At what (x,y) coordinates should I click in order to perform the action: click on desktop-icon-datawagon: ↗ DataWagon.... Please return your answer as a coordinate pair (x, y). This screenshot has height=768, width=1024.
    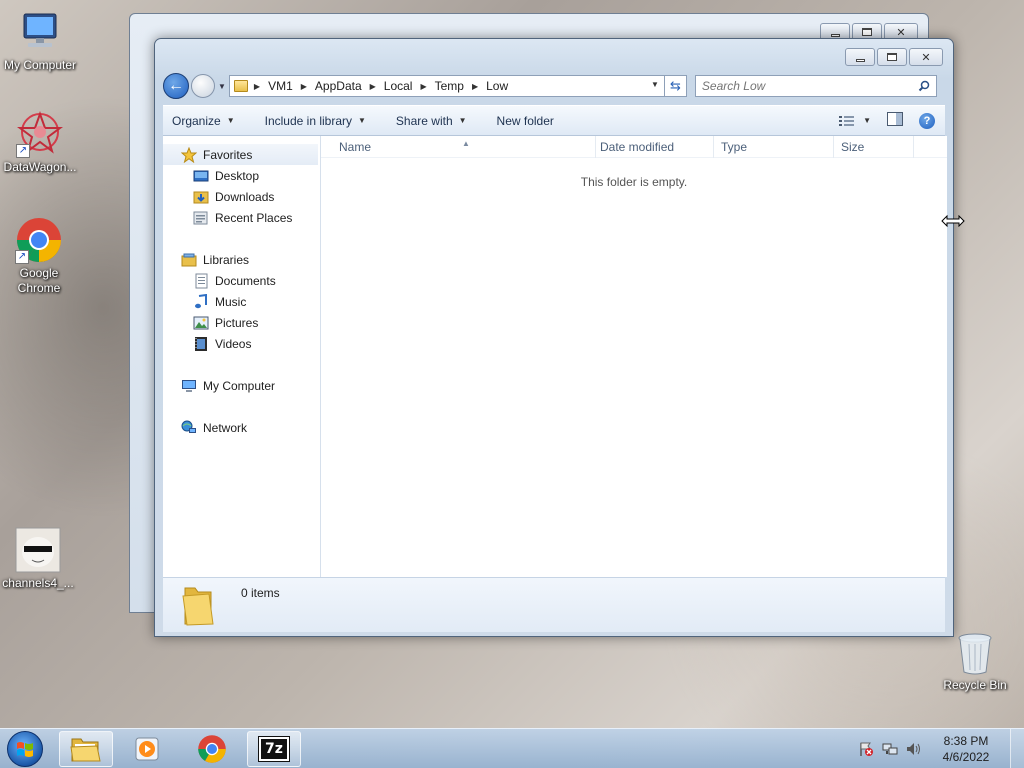
    Looking at the image, I should click on (40, 142).